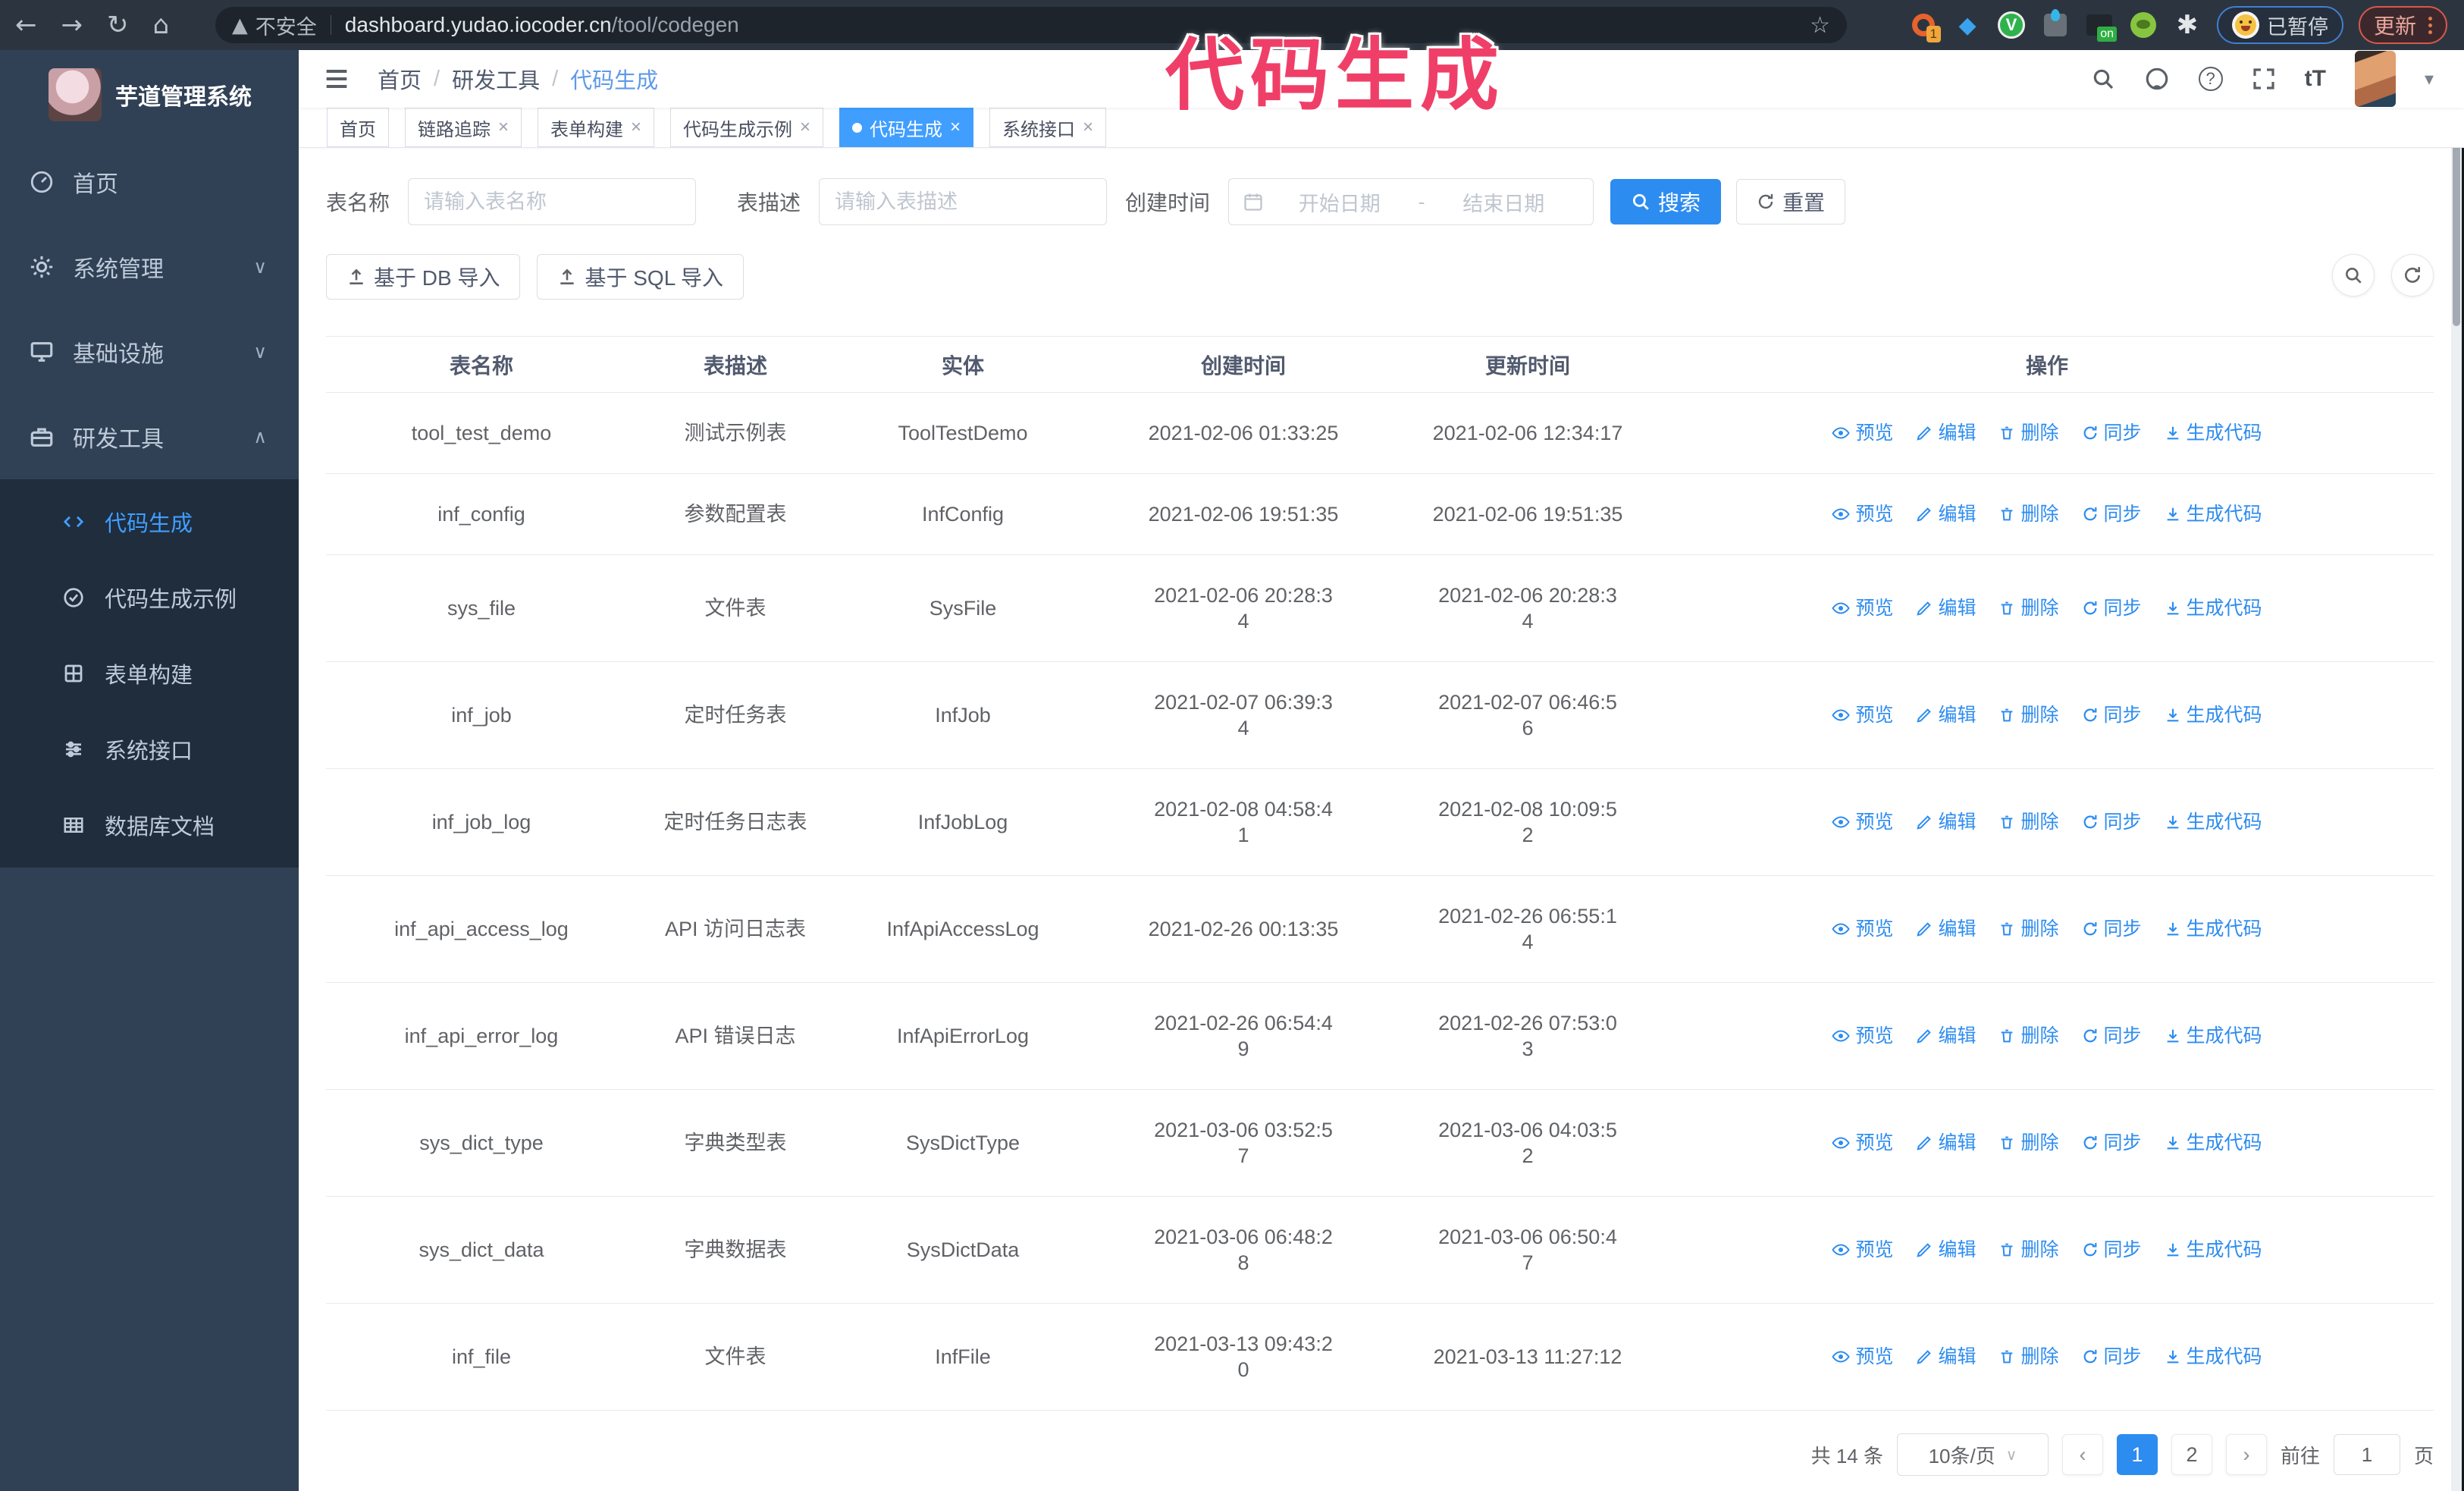 Image resolution: width=2464 pixels, height=1491 pixels. Describe the element at coordinates (1967, 25) in the screenshot. I see `extension-gem-icon: ◆` at that location.